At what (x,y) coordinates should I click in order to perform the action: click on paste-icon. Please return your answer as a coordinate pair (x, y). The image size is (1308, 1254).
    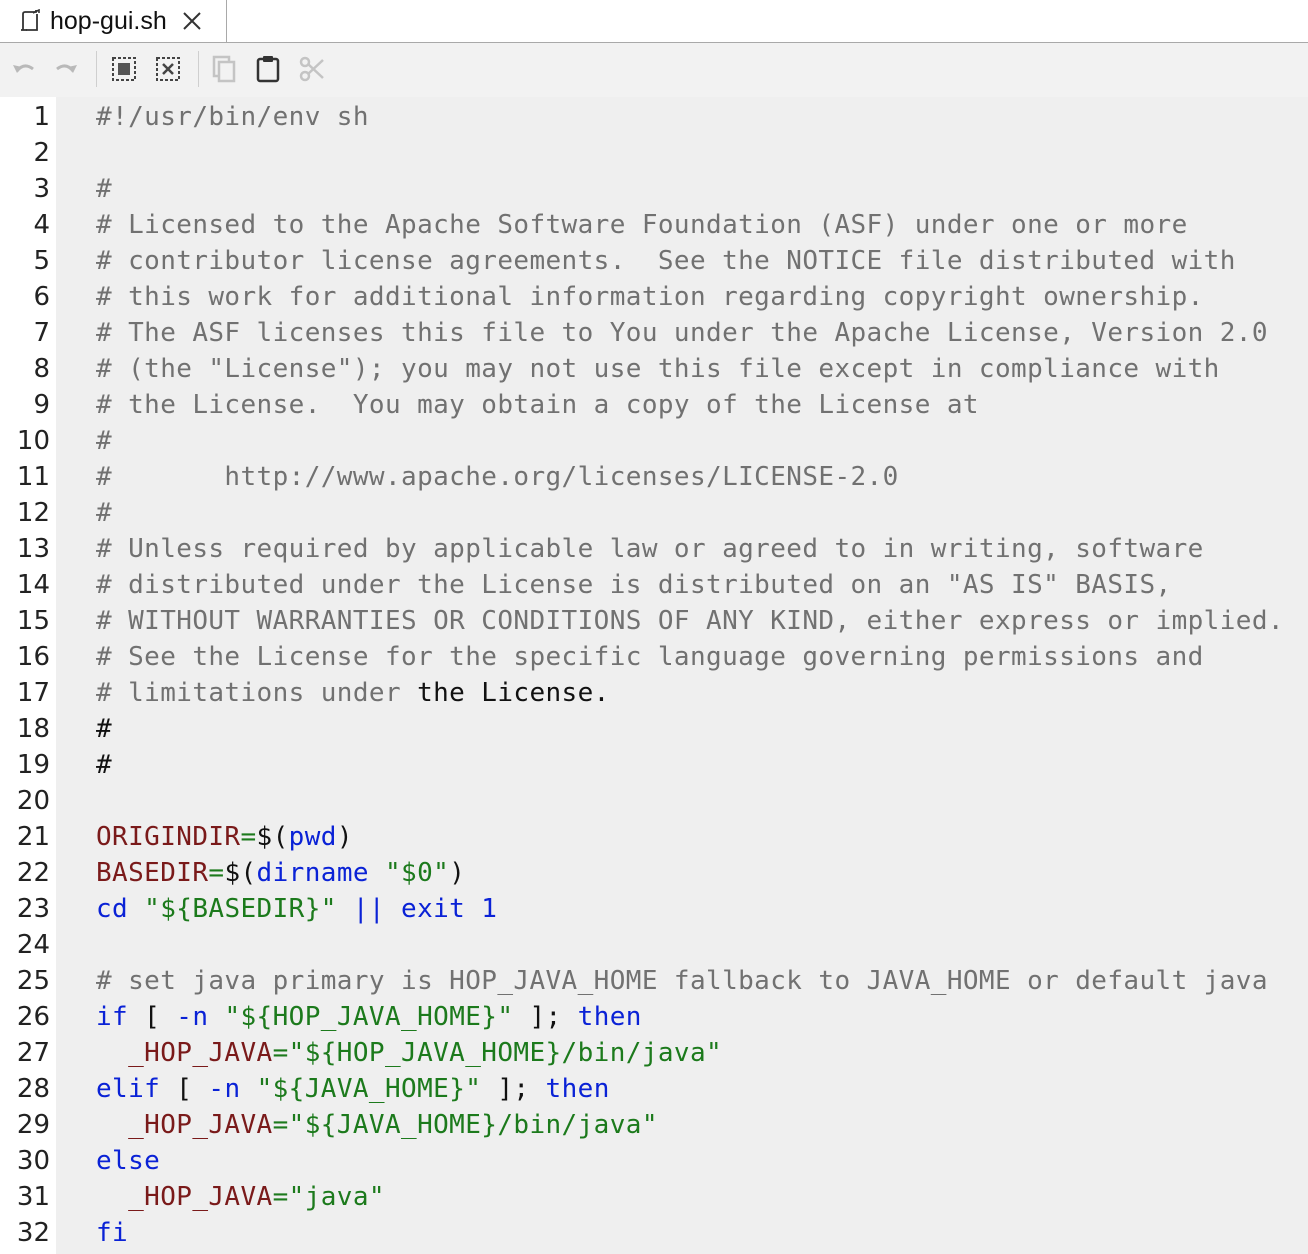
    Looking at the image, I should click on (268, 69).